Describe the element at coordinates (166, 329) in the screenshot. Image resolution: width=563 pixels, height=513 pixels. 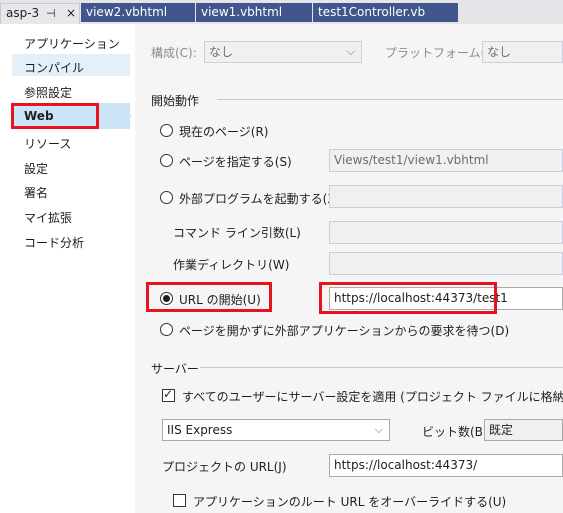
I see `radio-dont-open` at that location.